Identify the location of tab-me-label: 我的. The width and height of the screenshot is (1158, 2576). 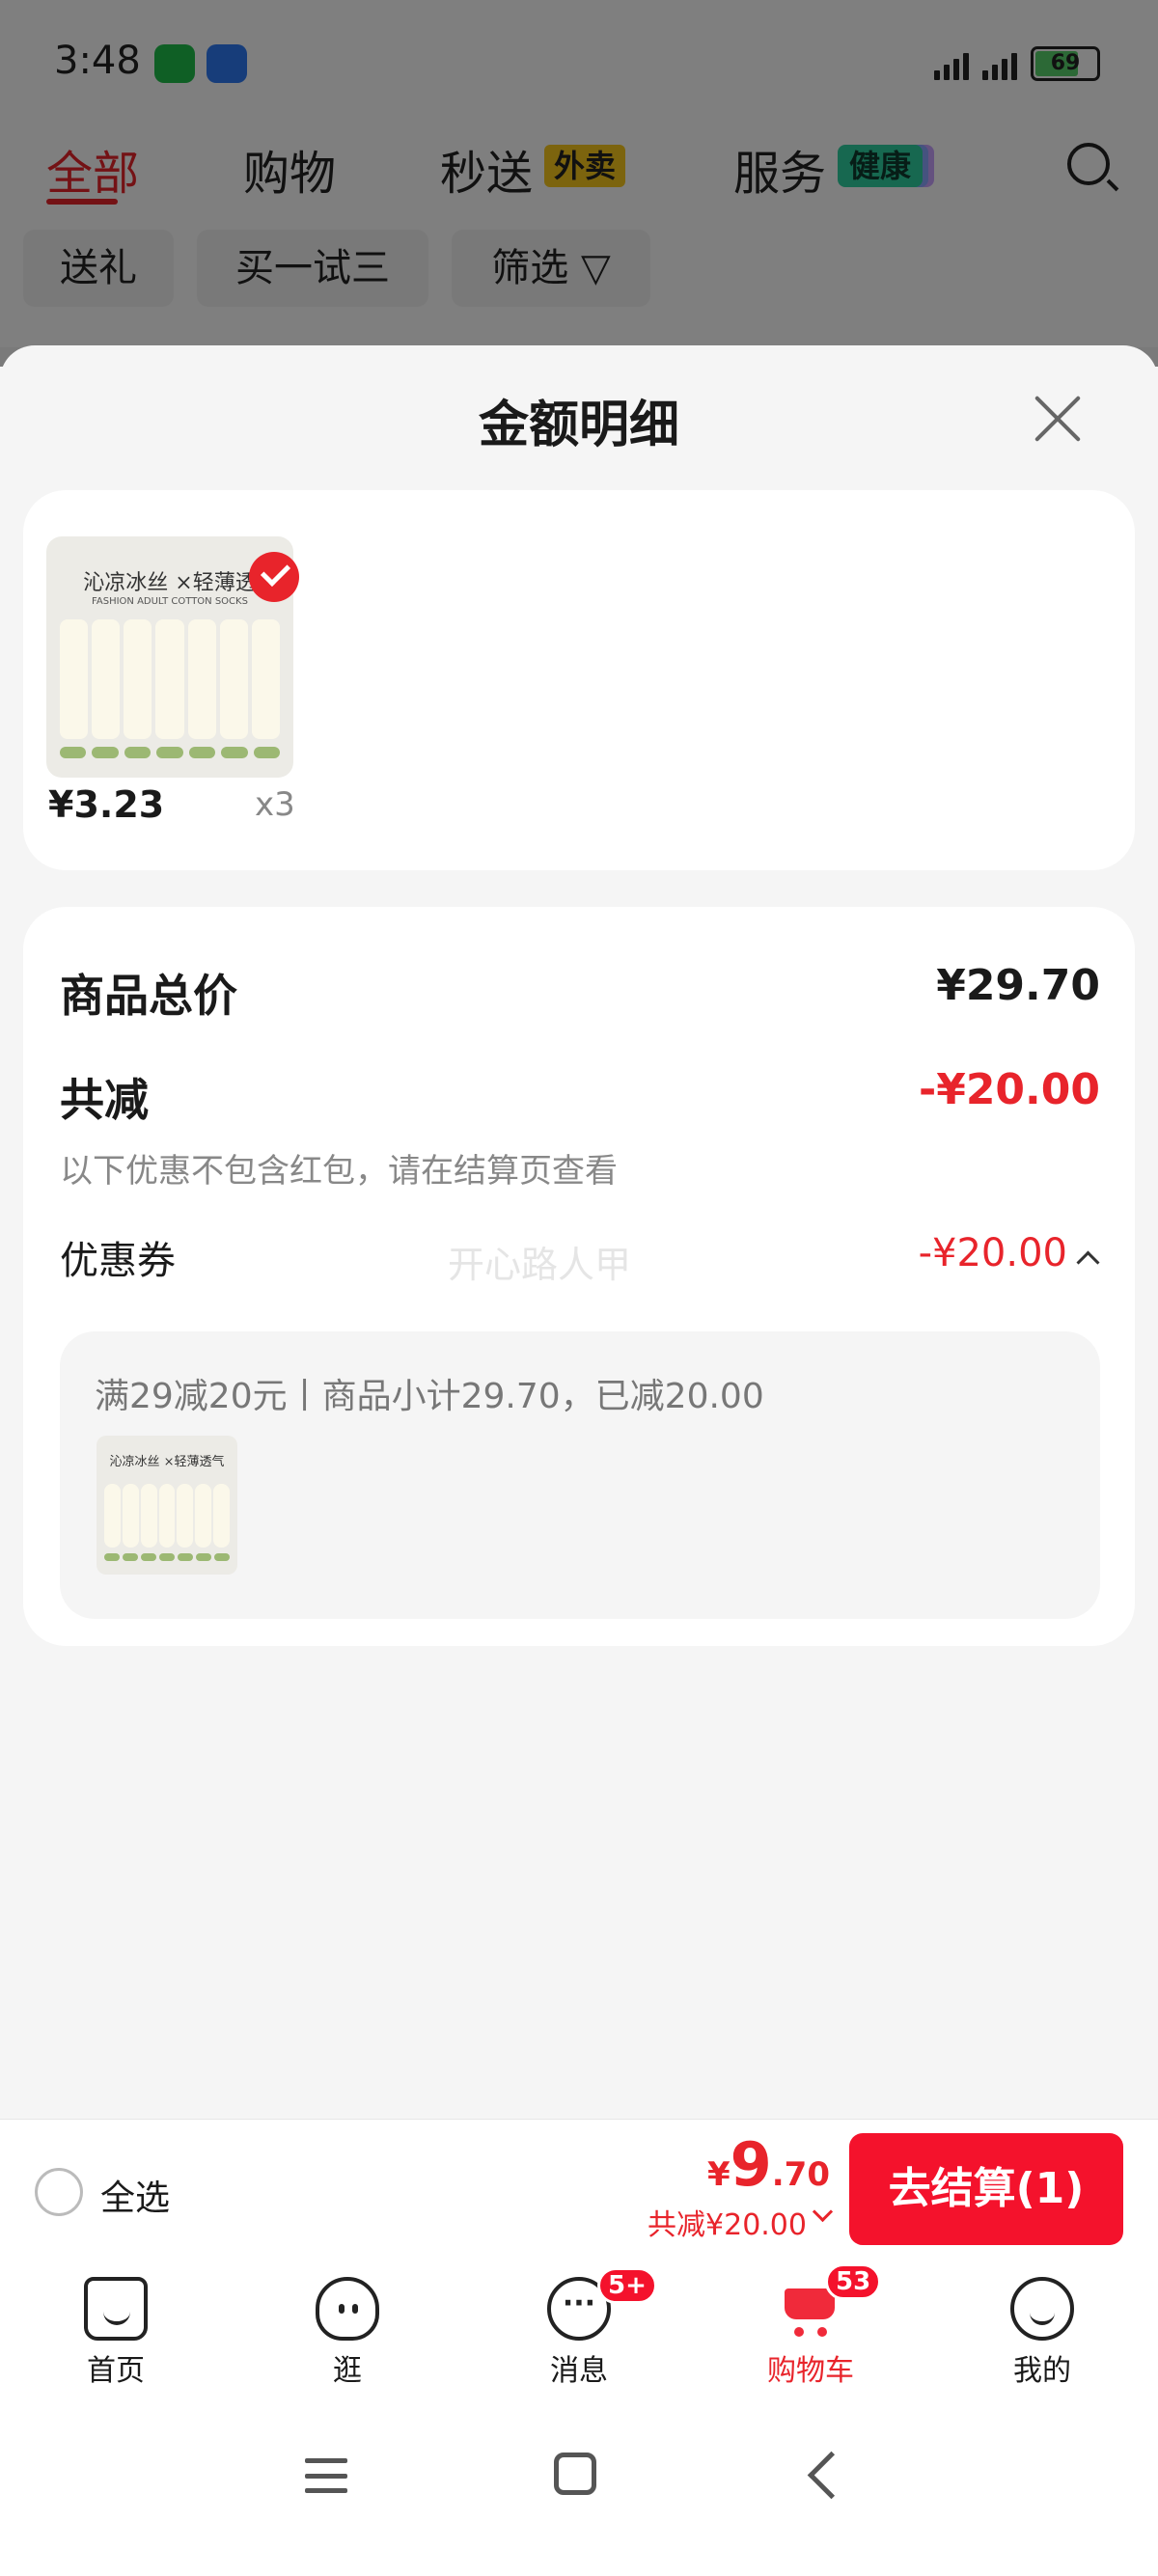
(1042, 2371).